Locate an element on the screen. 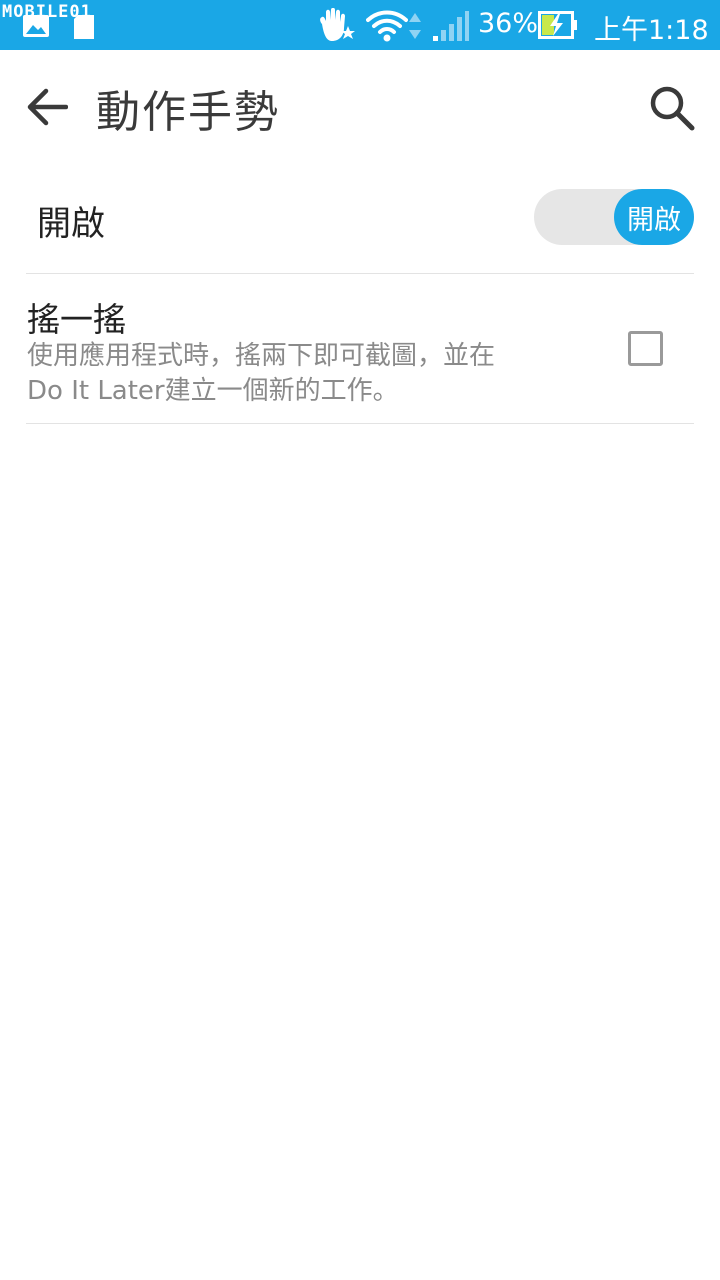  master-switch-row: 開啟 開啟 is located at coordinates (360, 217).